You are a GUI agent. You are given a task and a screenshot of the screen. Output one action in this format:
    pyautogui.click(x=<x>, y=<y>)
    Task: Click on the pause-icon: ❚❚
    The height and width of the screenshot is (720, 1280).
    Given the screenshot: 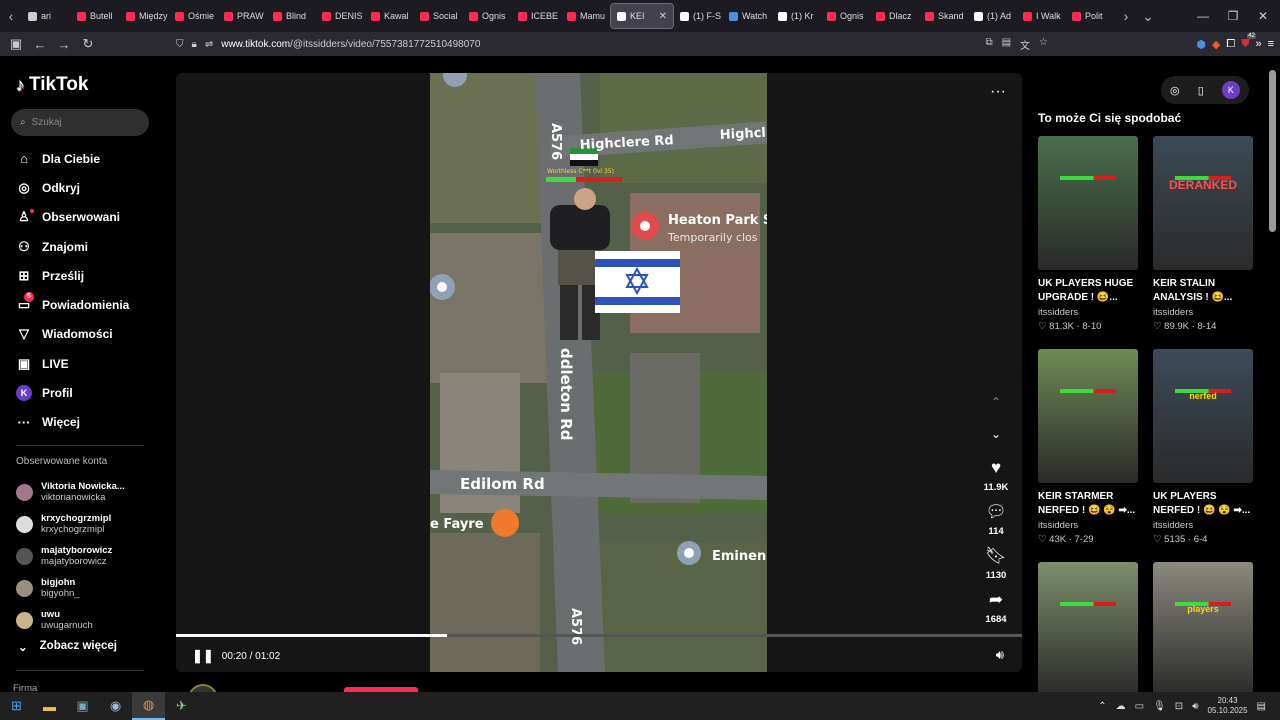 What is the action you would take?
    pyautogui.click(x=203, y=656)
    